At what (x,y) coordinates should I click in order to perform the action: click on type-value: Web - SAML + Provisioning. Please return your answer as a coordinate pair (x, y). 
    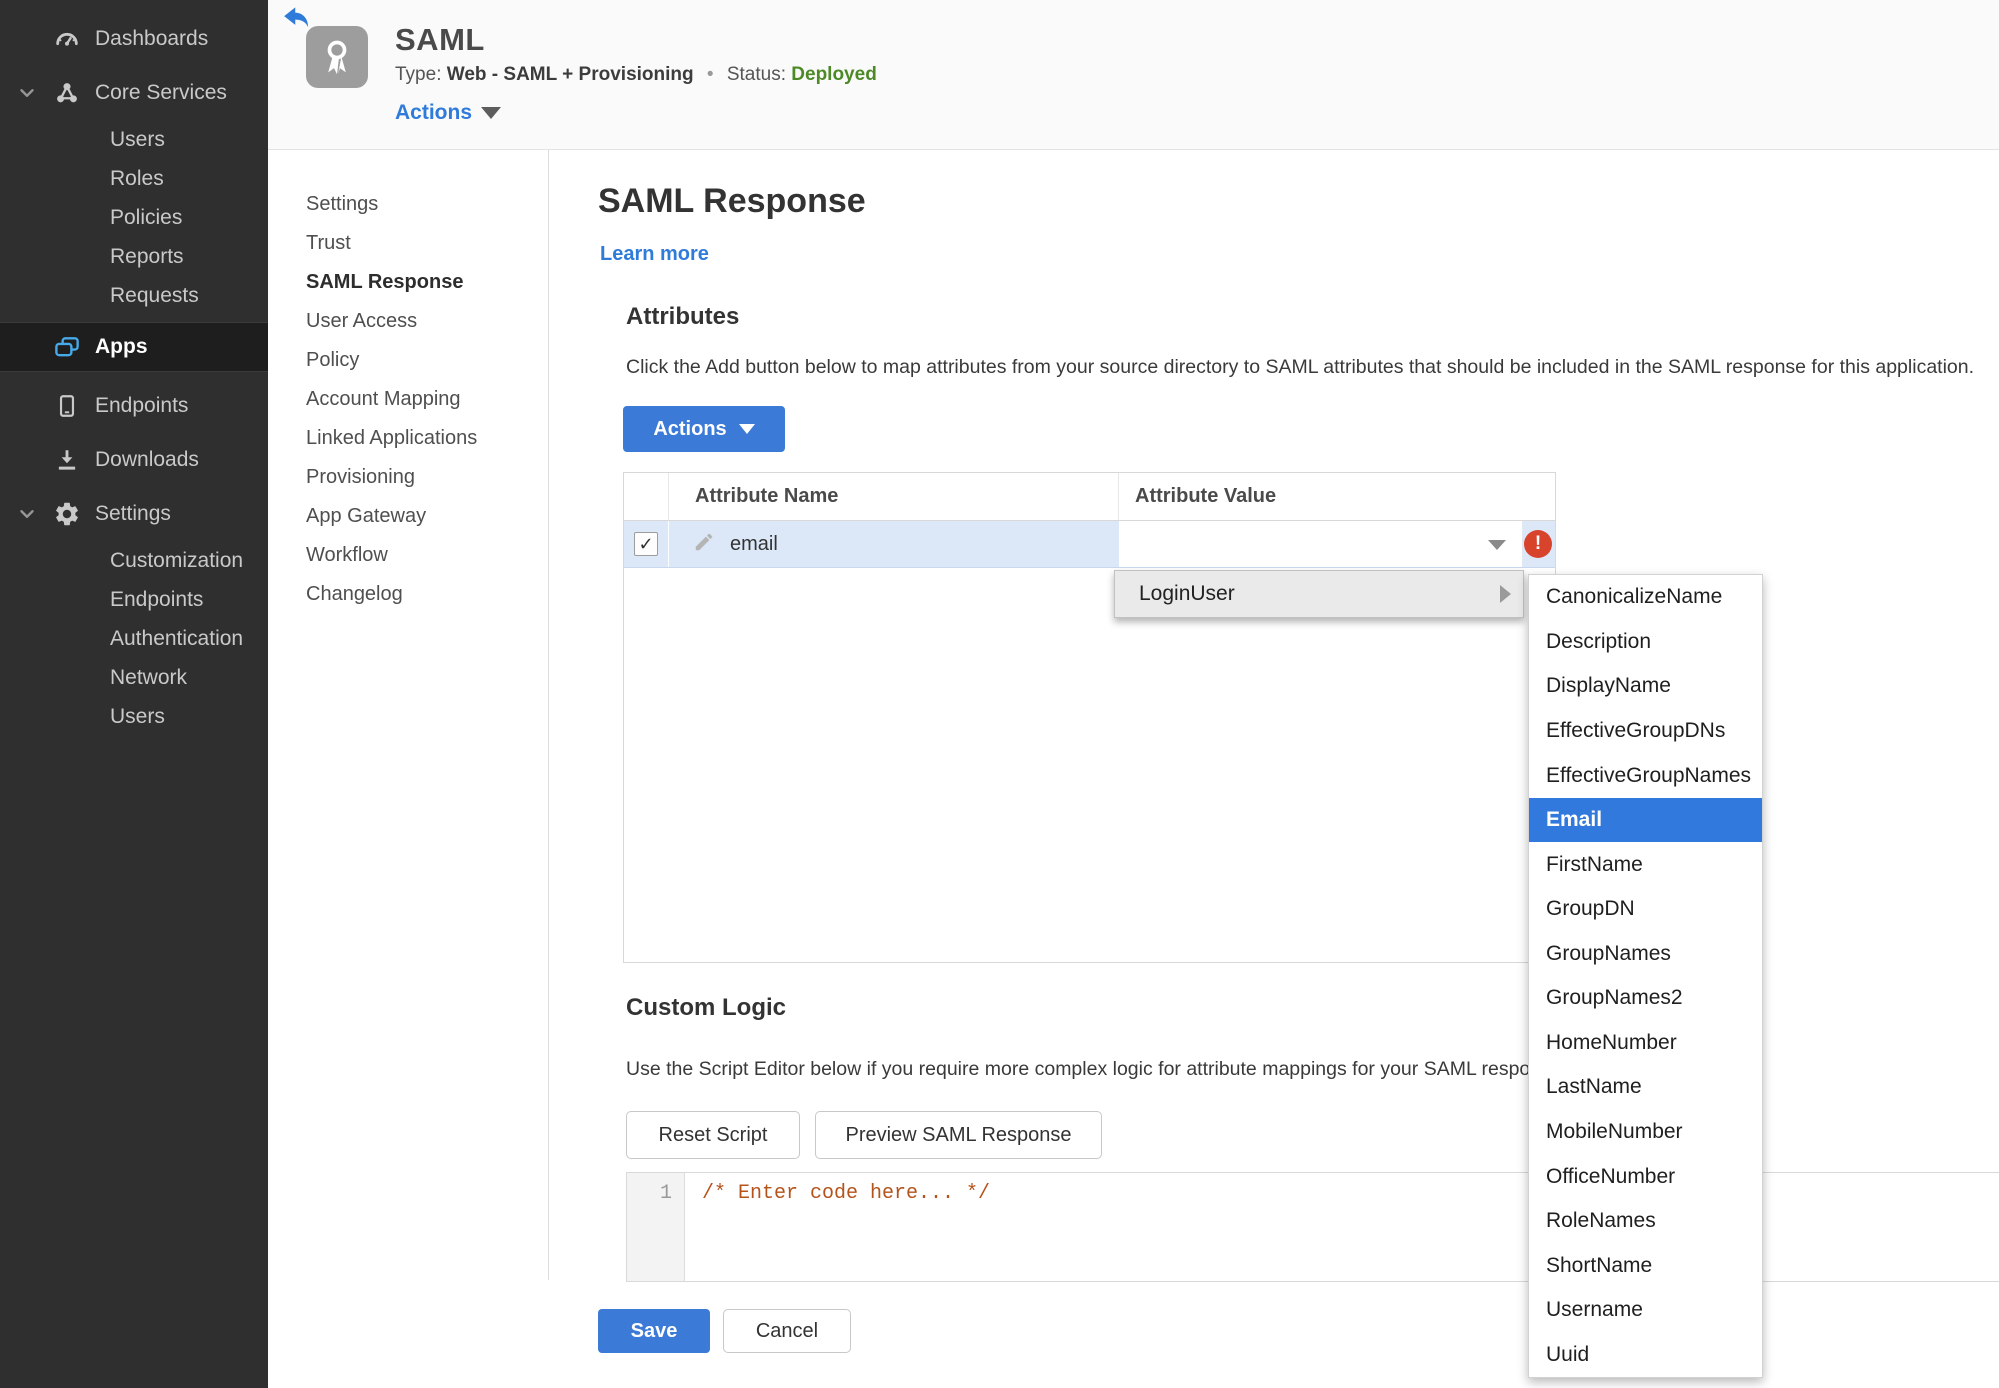
    Looking at the image, I should click on (570, 74).